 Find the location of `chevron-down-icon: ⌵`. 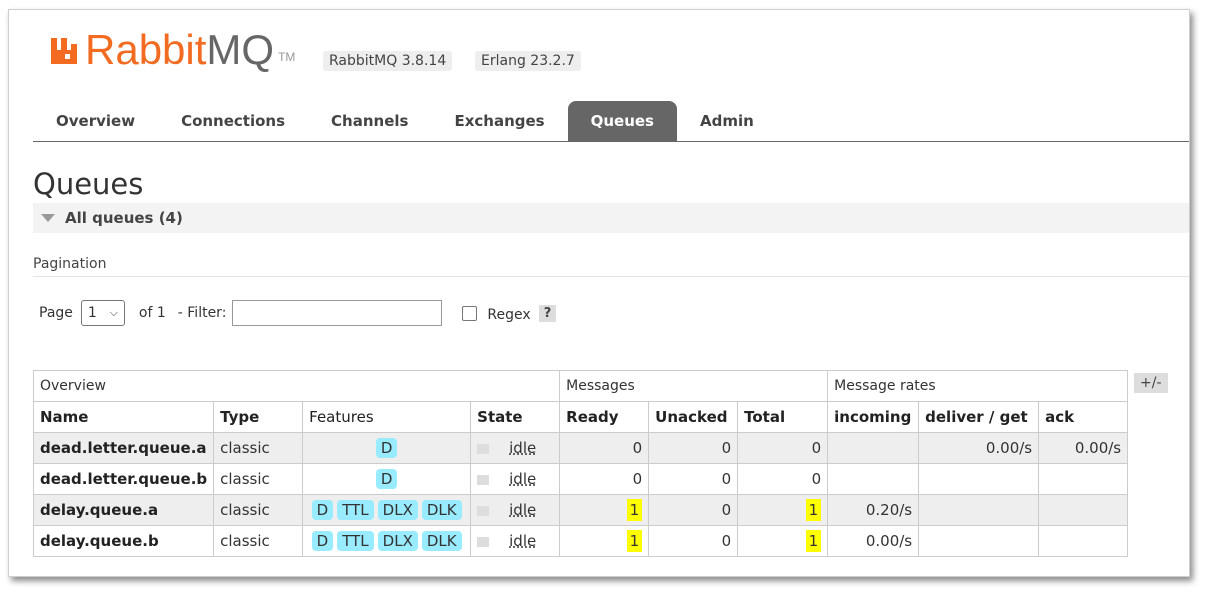

chevron-down-icon: ⌵ is located at coordinates (113, 312).